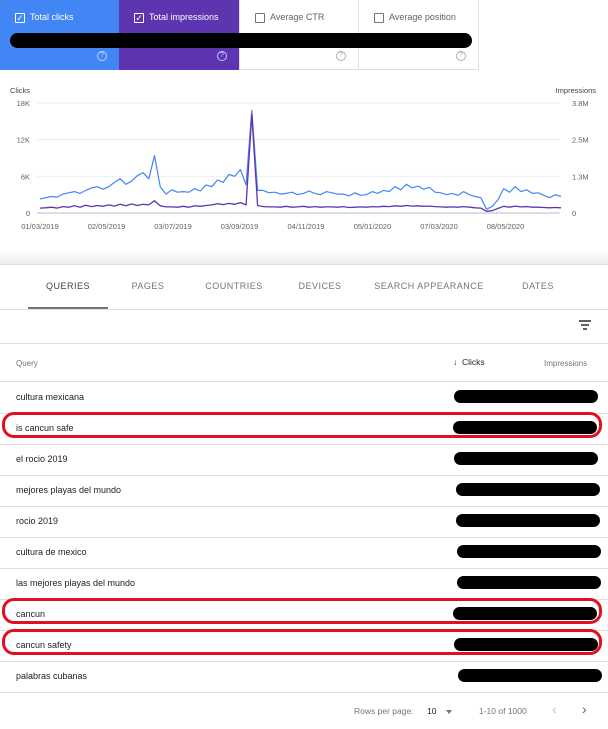  What do you see at coordinates (25, 176) in the screenshot?
I see `y-tick-label-left: 6K` at bounding box center [25, 176].